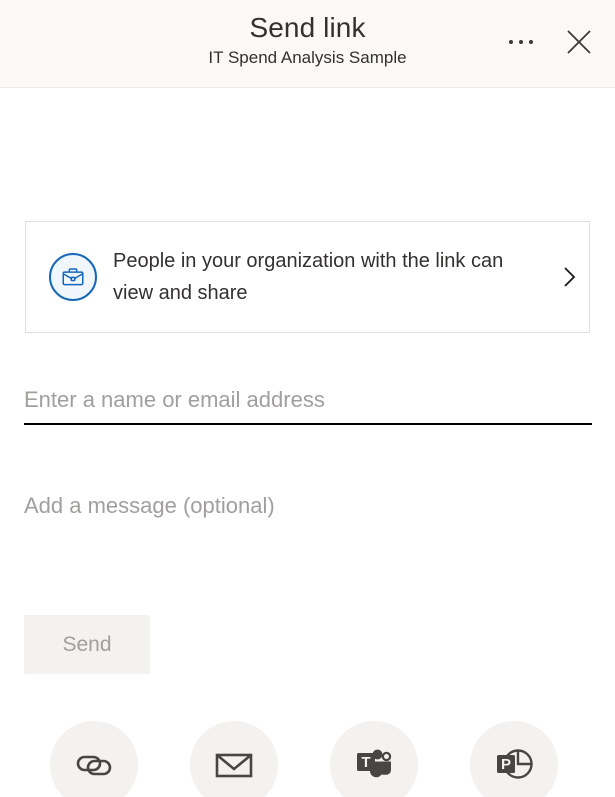 The image size is (615, 797). I want to click on ellipsis-icon, so click(521, 42).